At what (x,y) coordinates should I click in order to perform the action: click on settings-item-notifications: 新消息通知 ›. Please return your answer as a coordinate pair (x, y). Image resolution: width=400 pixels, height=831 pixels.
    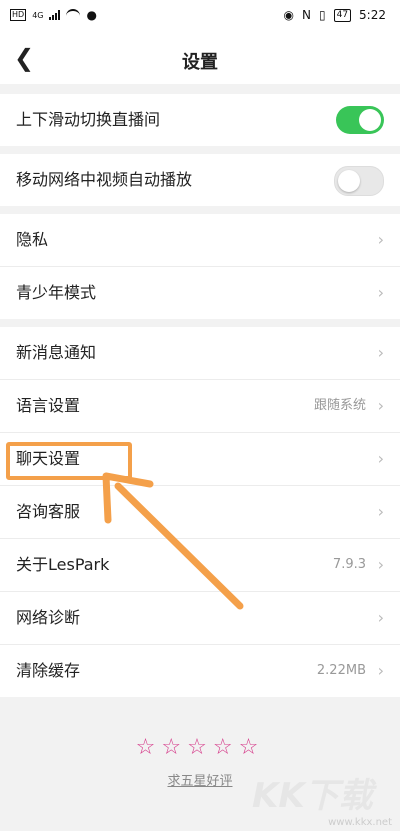
    Looking at the image, I should click on (200, 353).